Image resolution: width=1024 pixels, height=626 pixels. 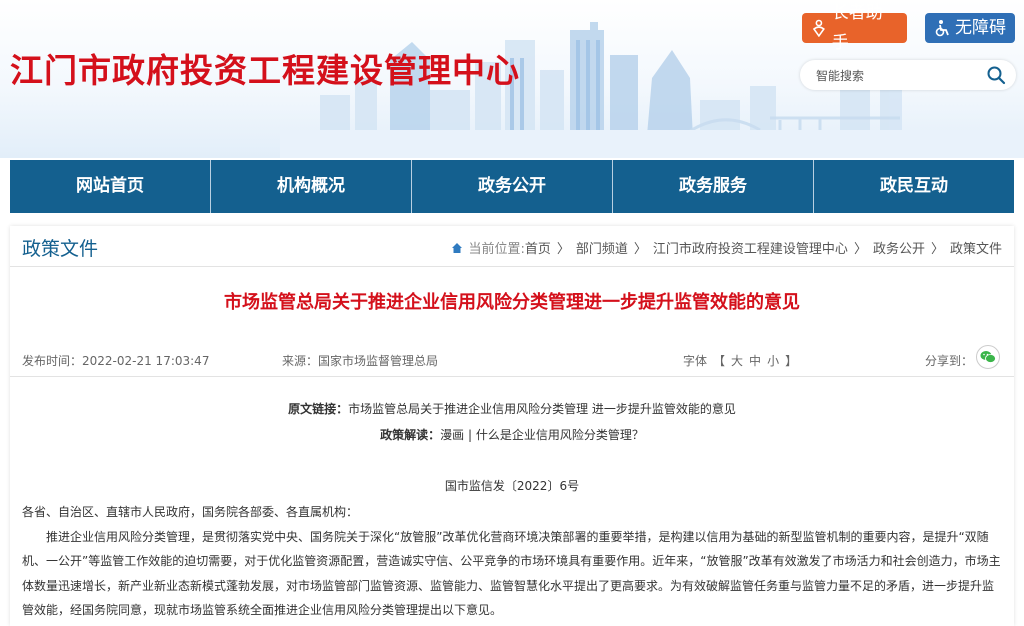 What do you see at coordinates (942, 28) in the screenshot?
I see `wheelchair-icon` at bounding box center [942, 28].